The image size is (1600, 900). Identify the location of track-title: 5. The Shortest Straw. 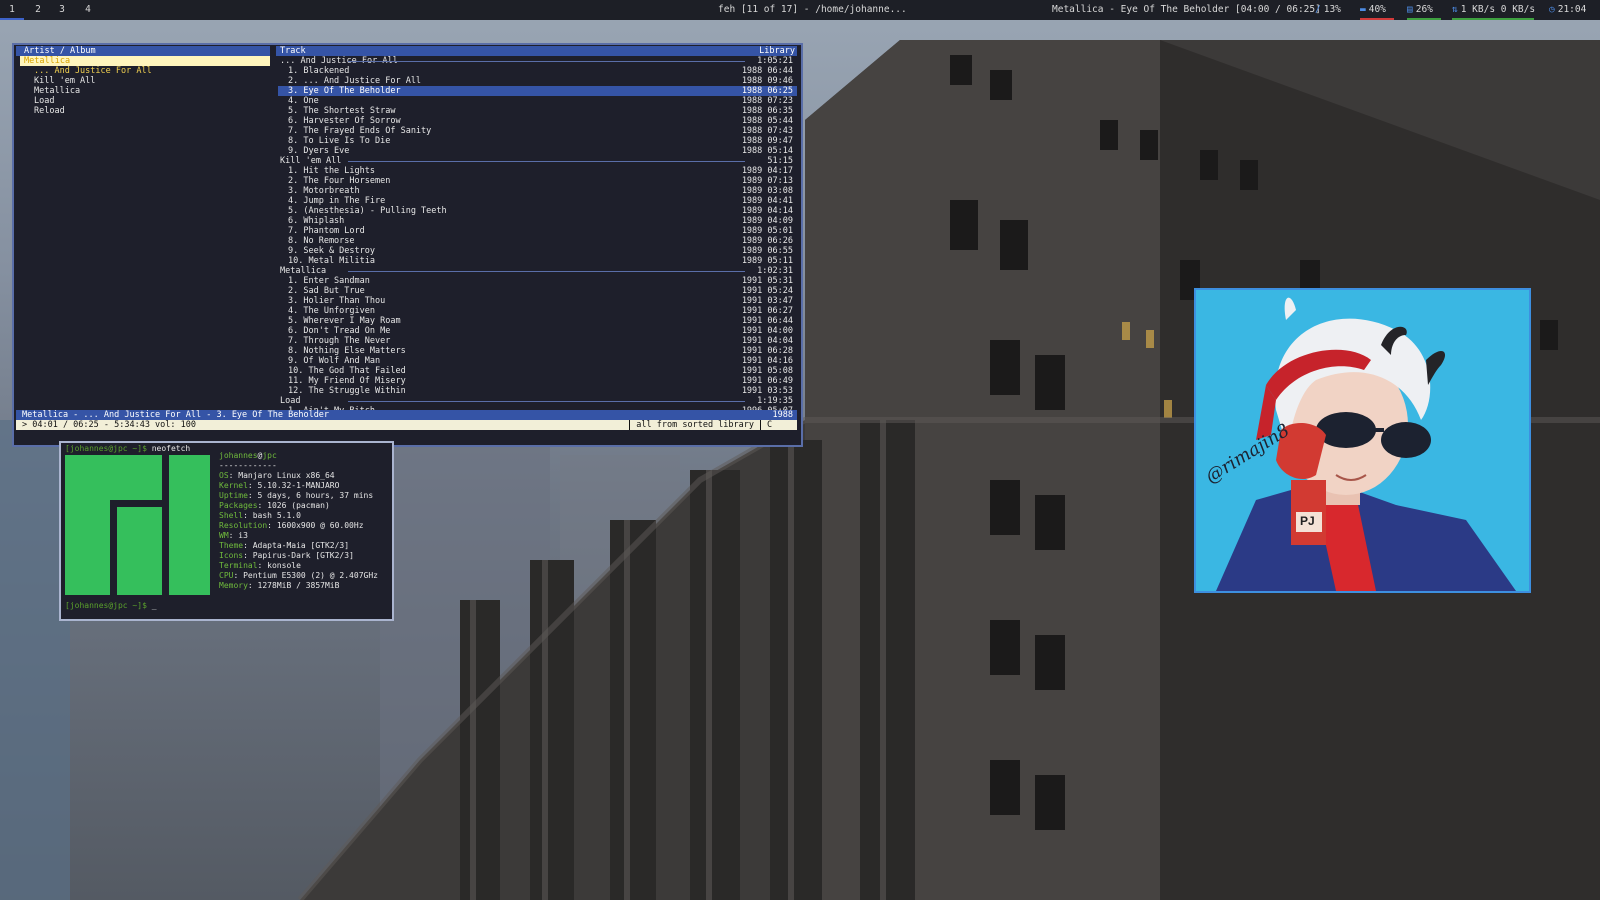
(342, 111).